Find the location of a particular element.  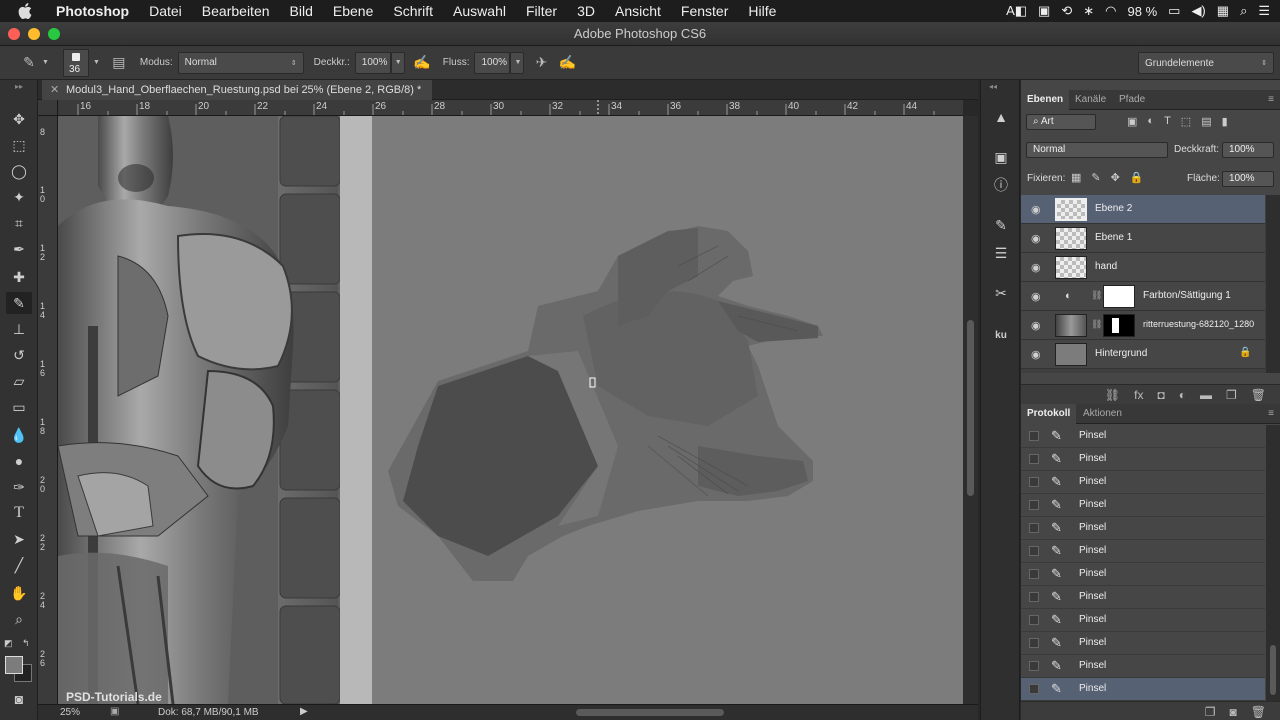

filter-toggle-icon: ▮ is located at coordinates (1225, 121).